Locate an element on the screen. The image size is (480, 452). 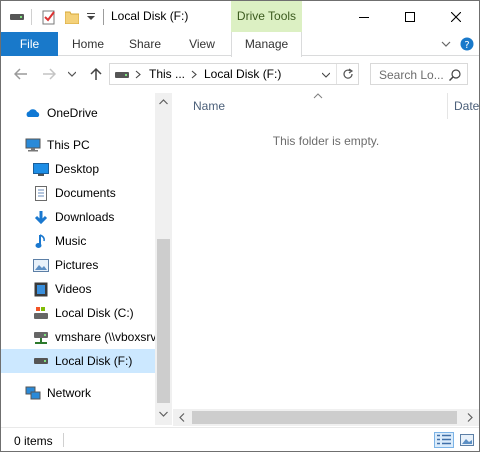
status-bar: 0 items is located at coordinates (240, 439).